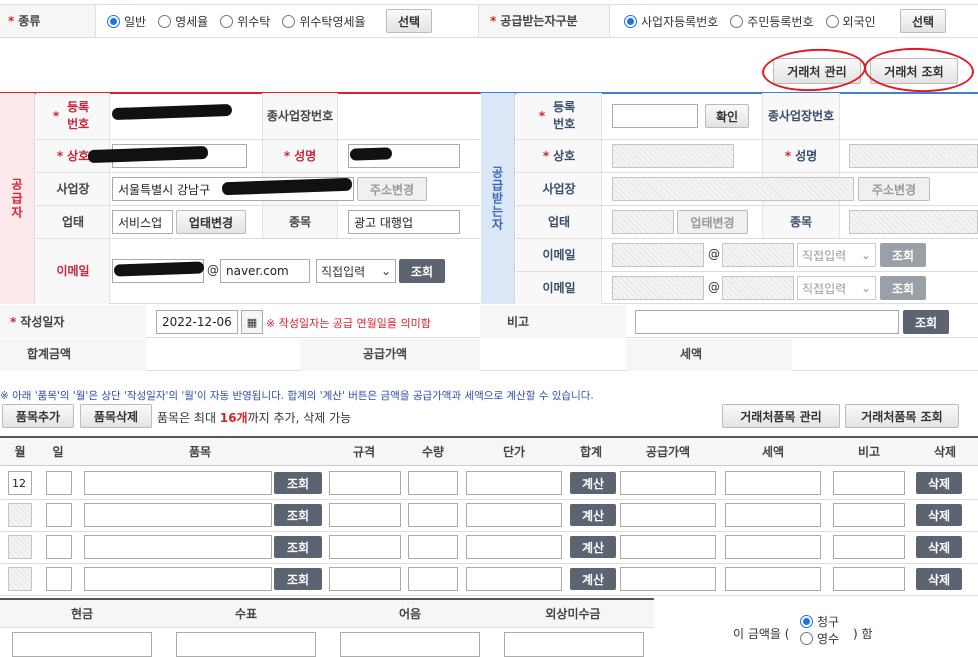  I want to click on payment-note-input, so click(410, 644).